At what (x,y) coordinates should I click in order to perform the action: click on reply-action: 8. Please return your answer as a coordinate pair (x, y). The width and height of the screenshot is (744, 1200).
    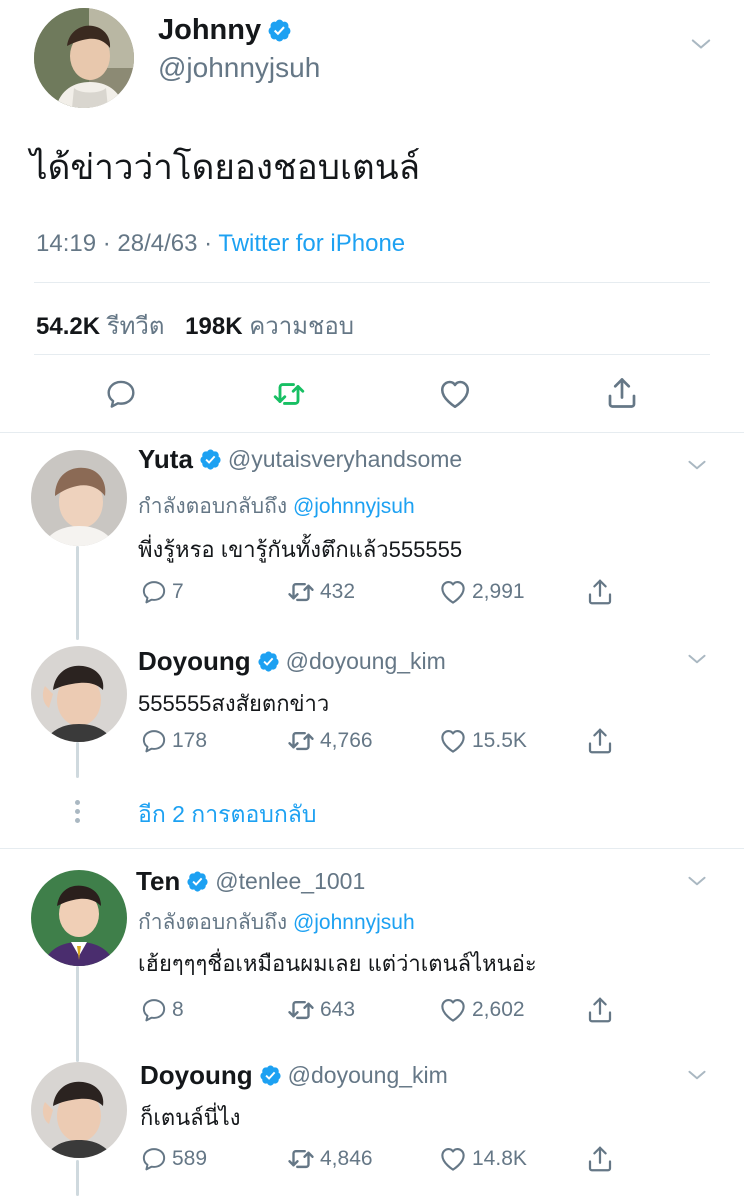
    Looking at the image, I should click on (162, 1010).